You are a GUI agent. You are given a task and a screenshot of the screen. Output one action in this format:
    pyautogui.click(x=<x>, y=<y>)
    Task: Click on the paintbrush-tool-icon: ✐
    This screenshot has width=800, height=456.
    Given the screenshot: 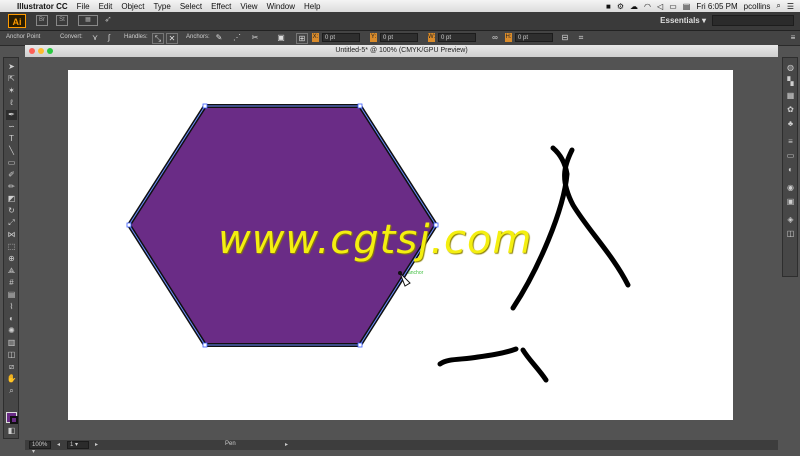 What is the action you would take?
    pyautogui.click(x=11, y=175)
    